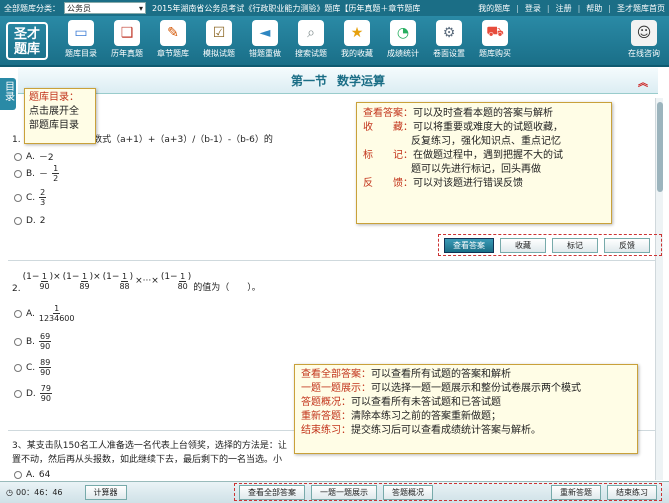 The image size is (669, 503). I want to click on one-by-one-button: 一题一题展示, so click(344, 492).